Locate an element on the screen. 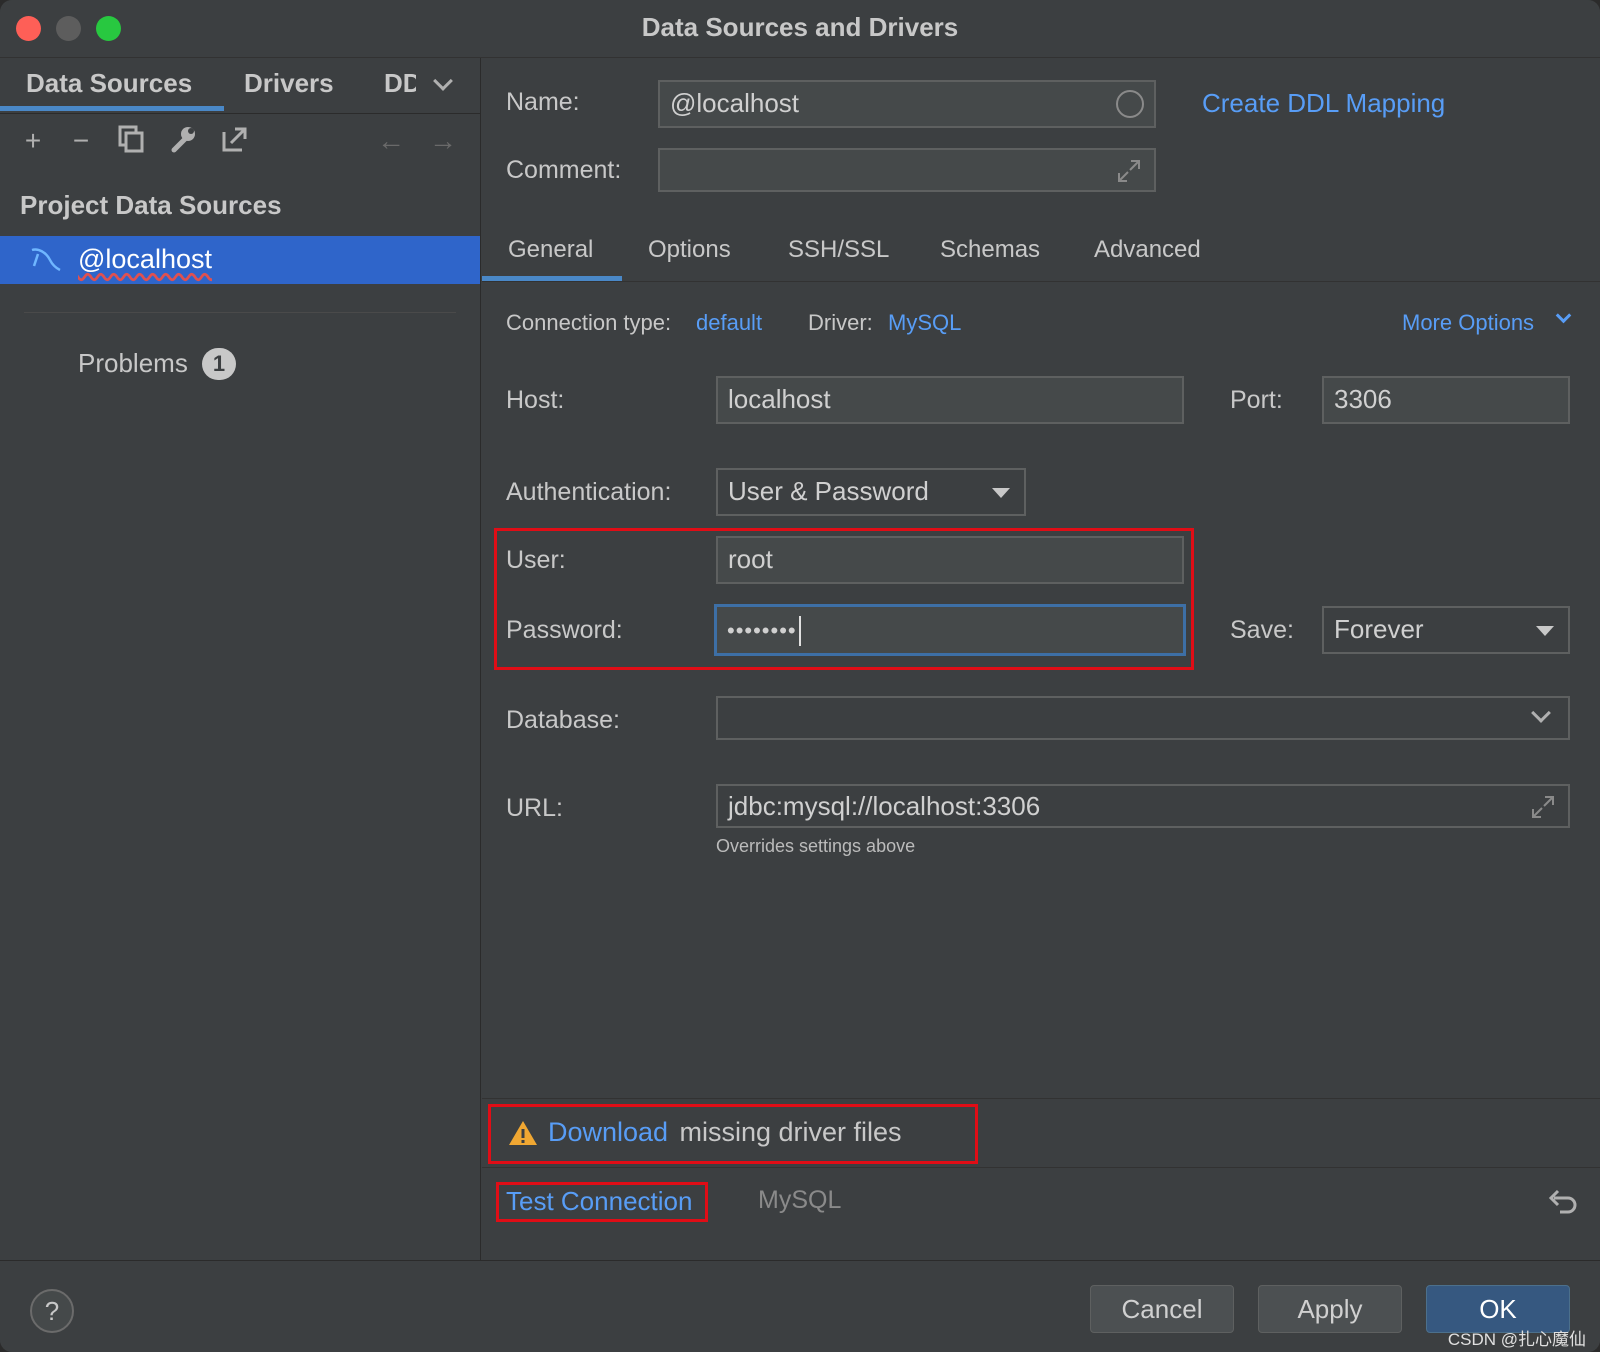 The height and width of the screenshot is (1352, 1600). dialog-footer: ? Cancel Apply OK CSDN @扎心魔仙 is located at coordinates (800, 1306).